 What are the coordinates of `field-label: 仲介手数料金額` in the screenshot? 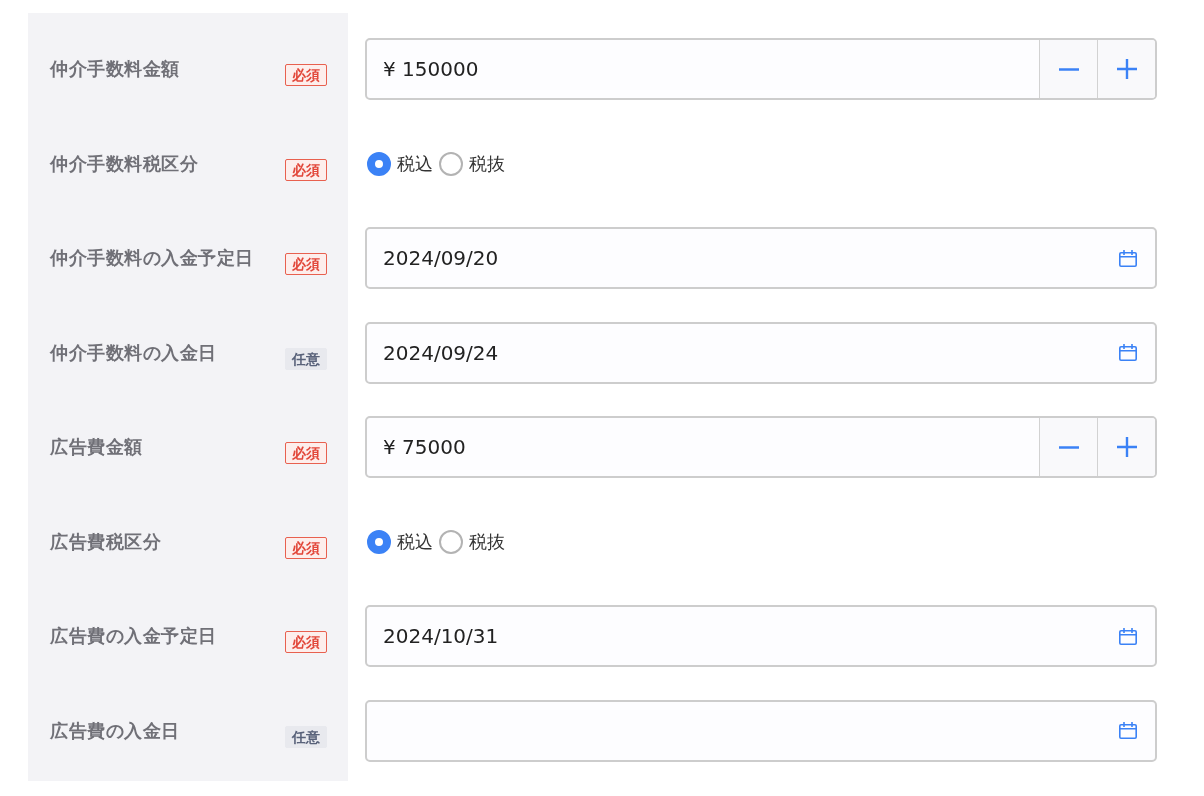 It's located at (115, 69).